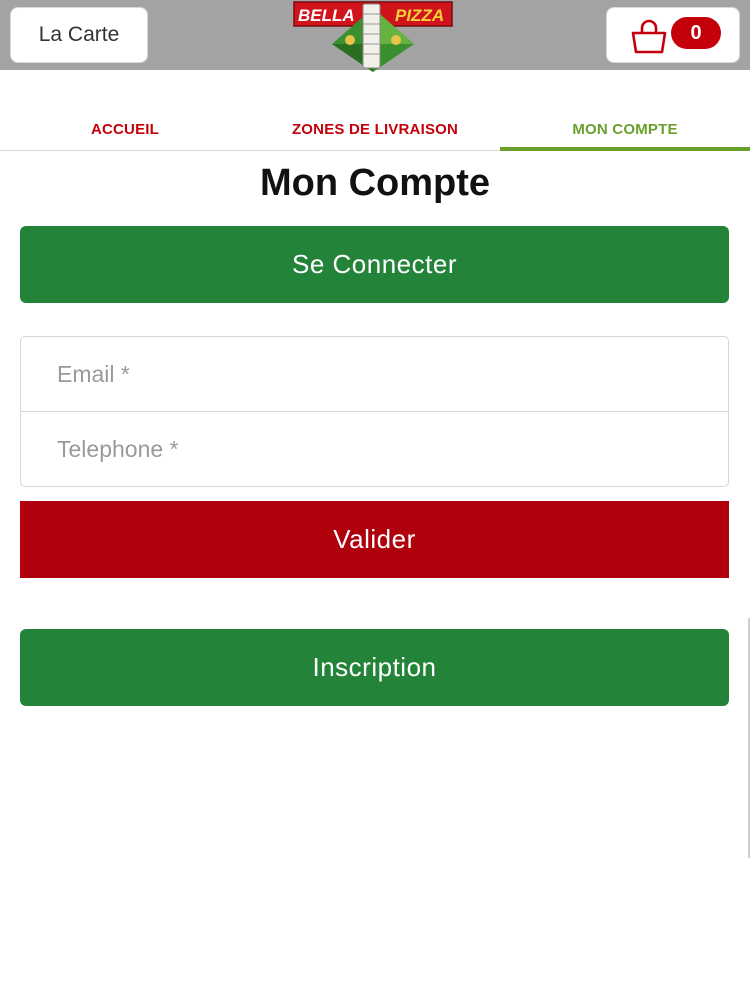 The height and width of the screenshot is (1000, 750). What do you see at coordinates (374, 374) in the screenshot?
I see `email-field` at bounding box center [374, 374].